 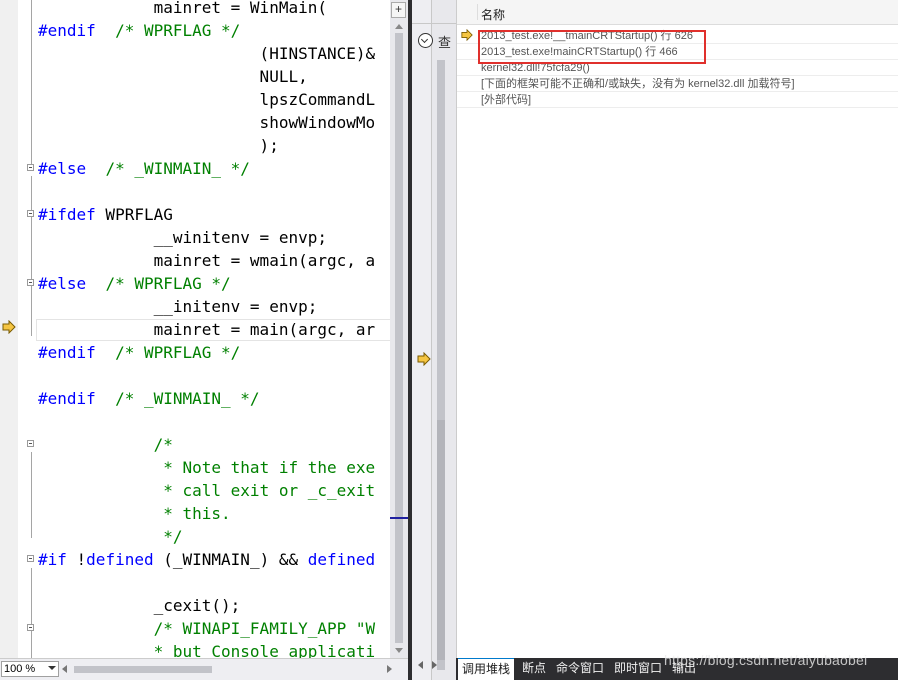 I want to click on code-line: * this., so click(x=134, y=513).